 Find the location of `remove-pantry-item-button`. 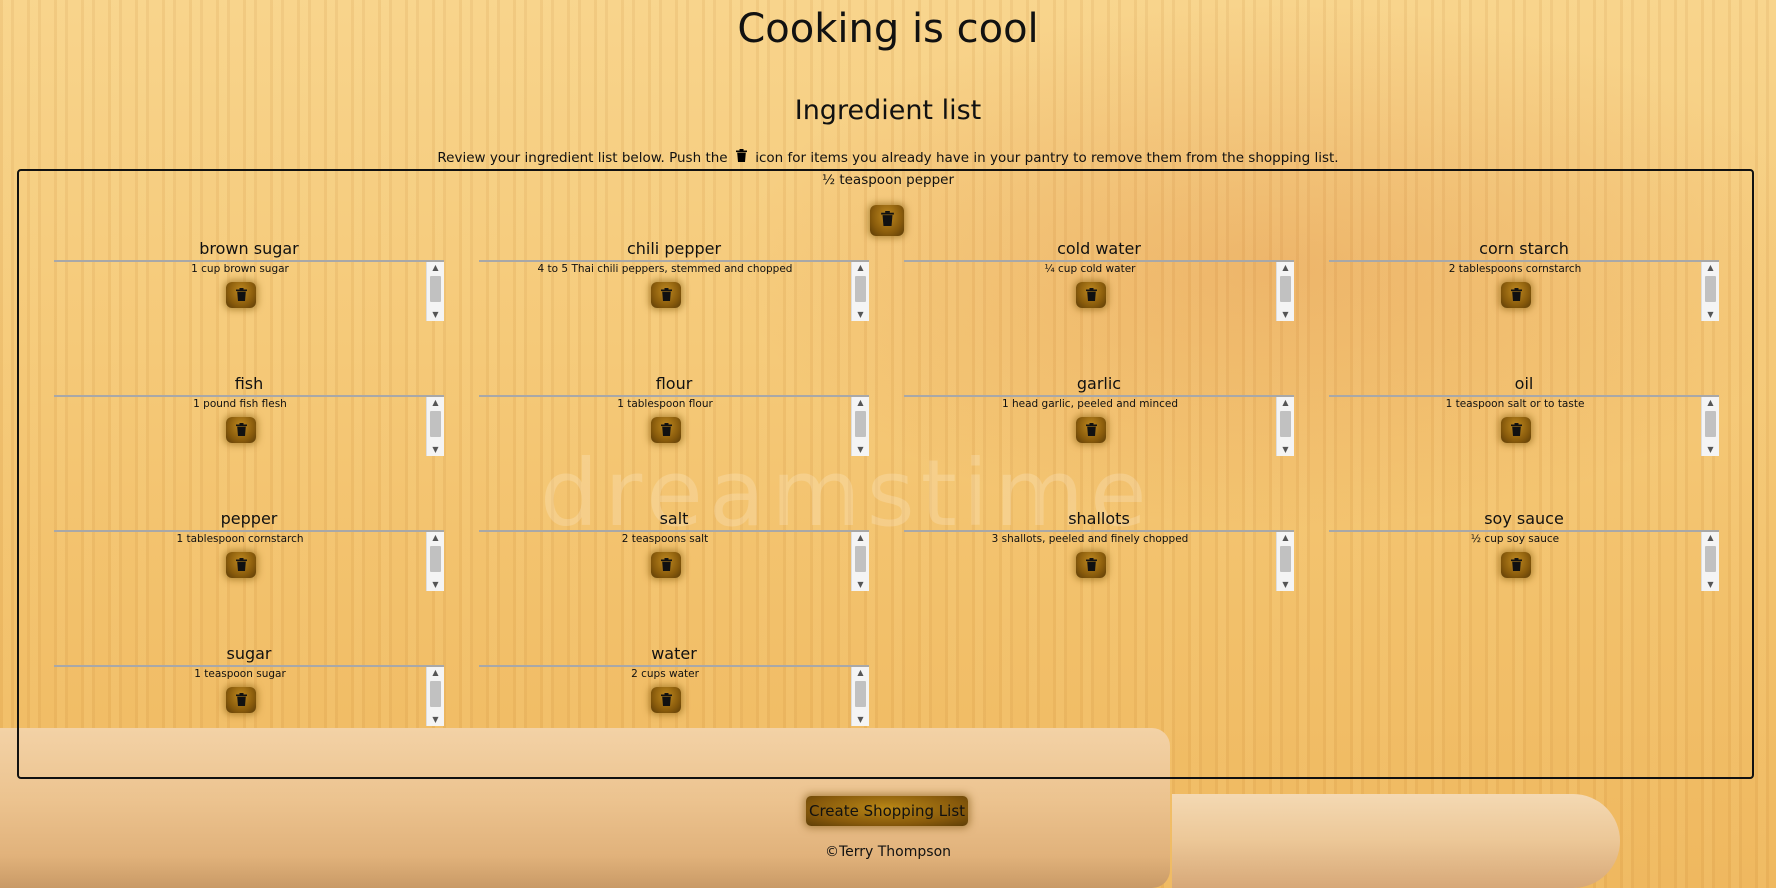

remove-pantry-item-button is located at coordinates (887, 220).